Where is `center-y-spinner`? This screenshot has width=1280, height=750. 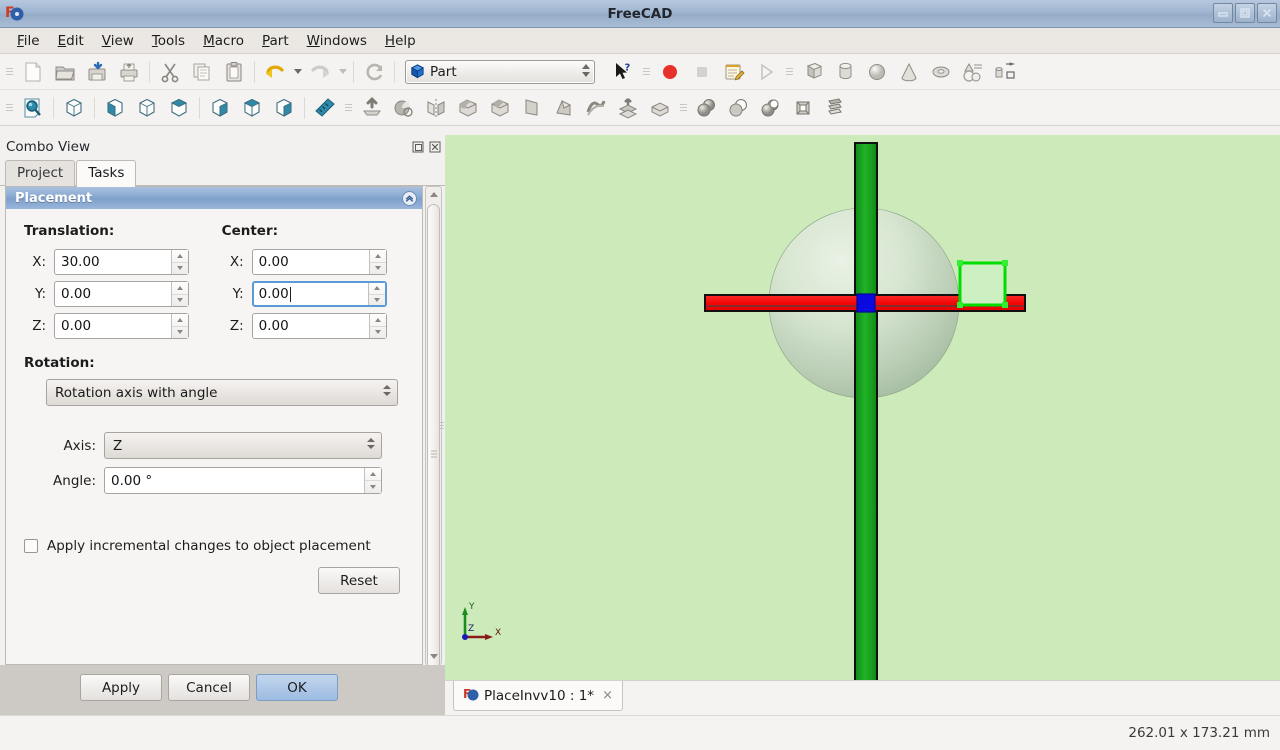 center-y-spinner is located at coordinates (376, 294).